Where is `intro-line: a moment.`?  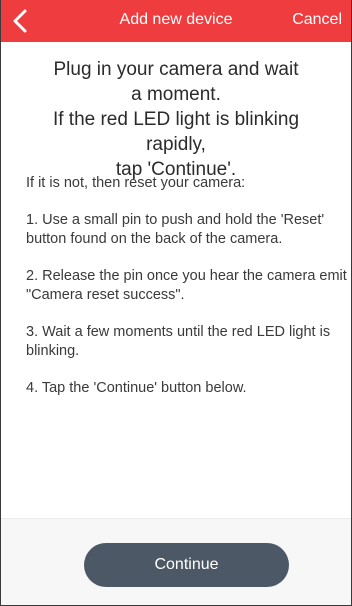 intro-line: a moment. is located at coordinates (176, 94).